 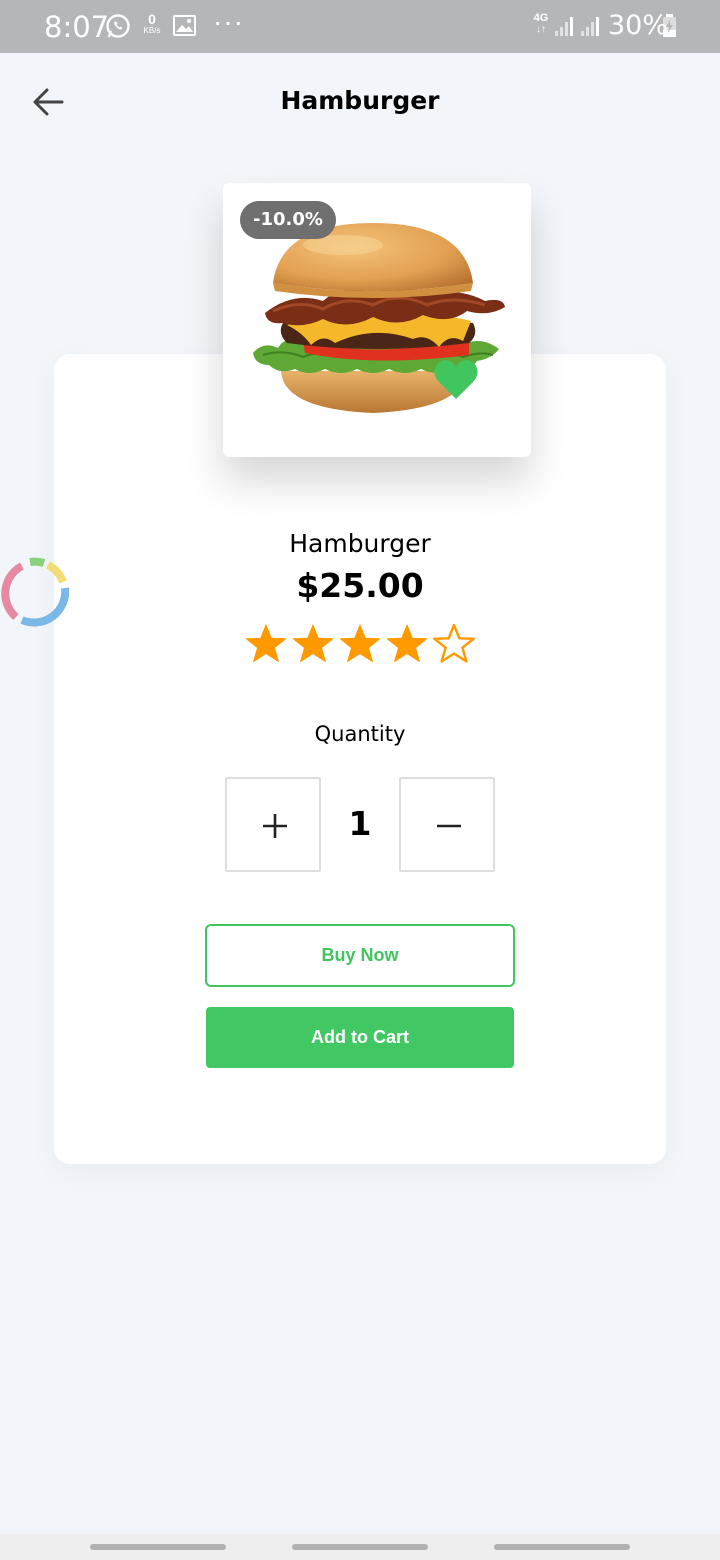 I want to click on favorite-button, so click(x=456, y=379).